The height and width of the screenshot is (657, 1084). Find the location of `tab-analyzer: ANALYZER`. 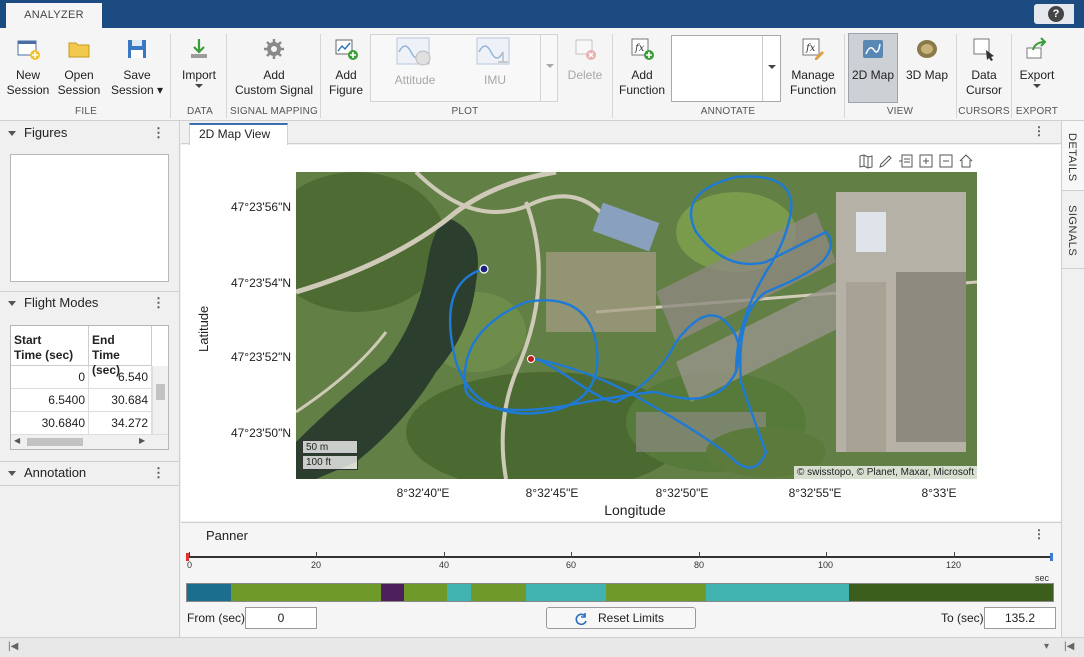

tab-analyzer: ANALYZER is located at coordinates (54, 15).